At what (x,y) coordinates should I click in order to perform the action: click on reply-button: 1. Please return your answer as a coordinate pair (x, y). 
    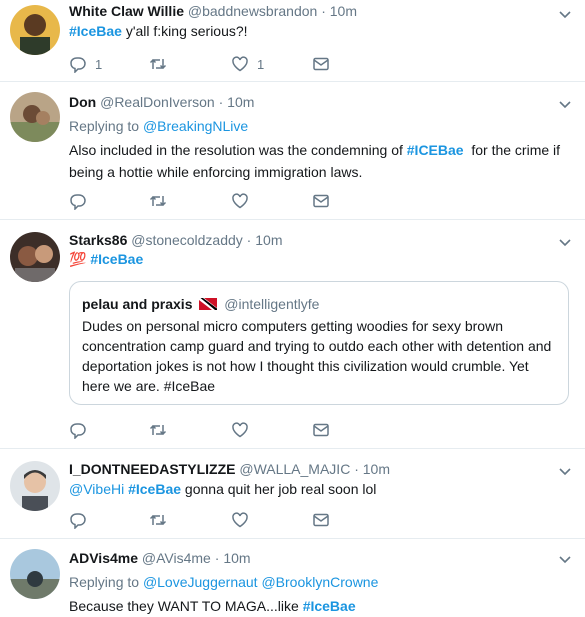
    Looking at the image, I should click on (85, 64).